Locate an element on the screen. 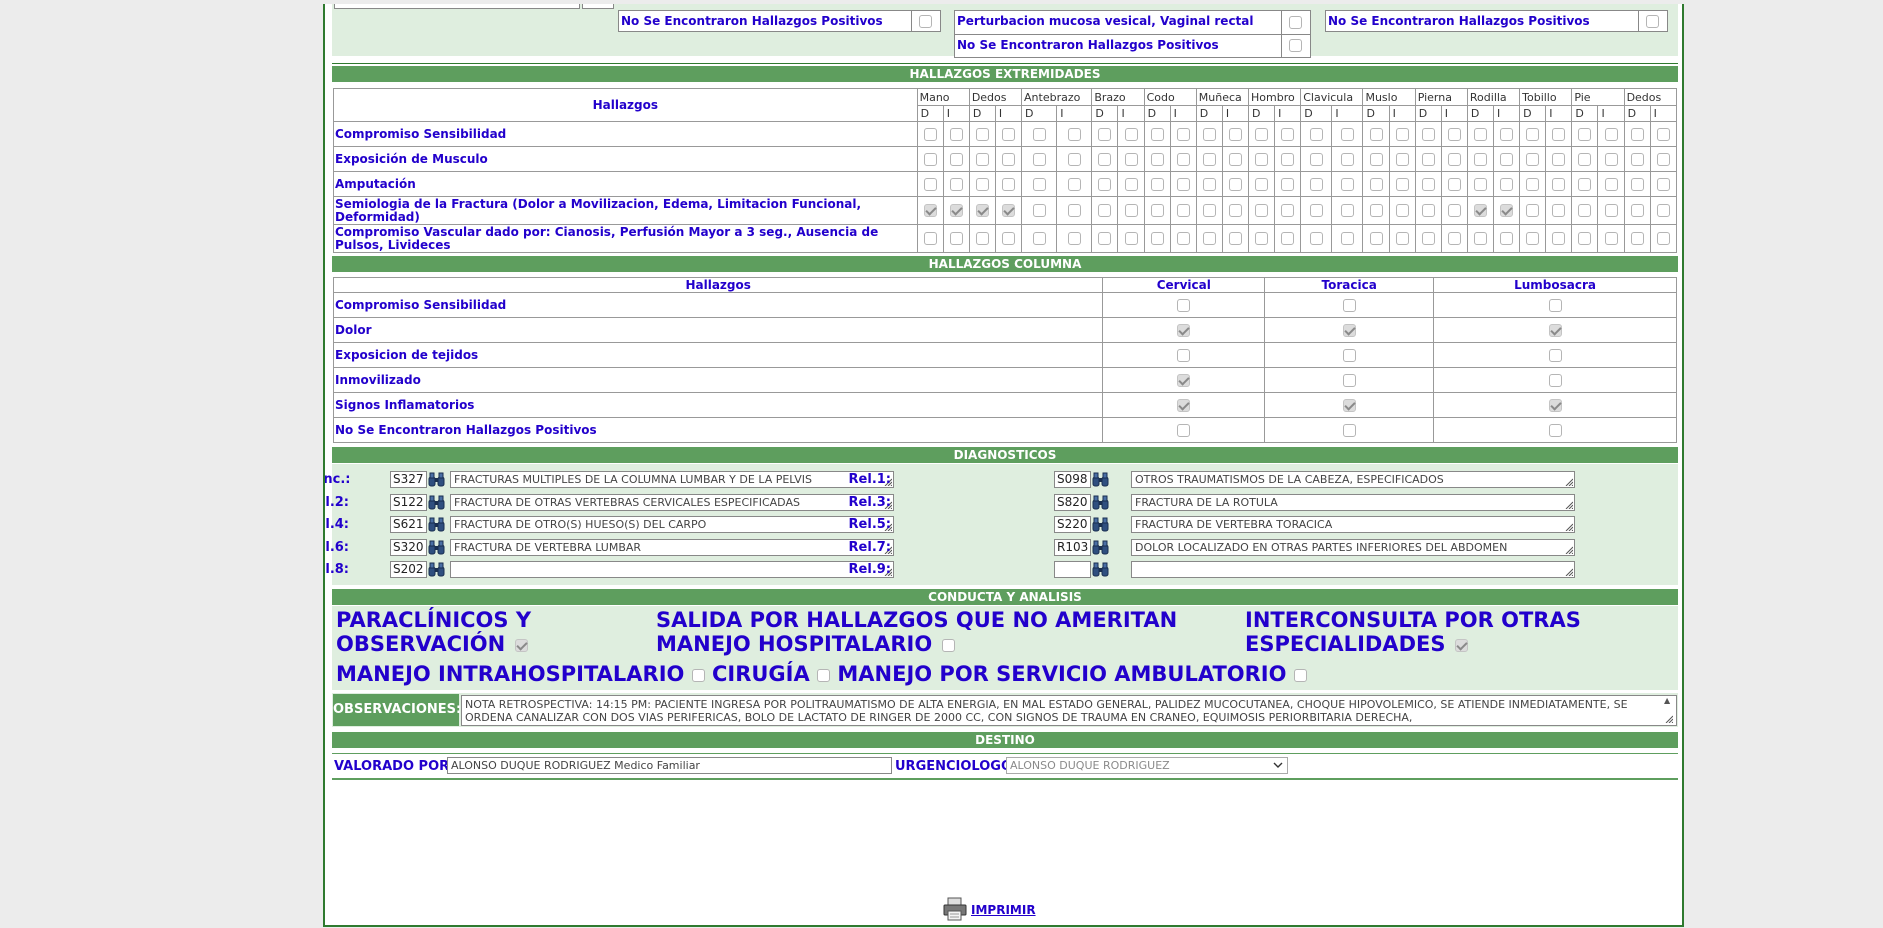 The image size is (1883, 928). diag-description-input: FRACTURA DE VERTEBRA LUMBAR is located at coordinates (672, 547).